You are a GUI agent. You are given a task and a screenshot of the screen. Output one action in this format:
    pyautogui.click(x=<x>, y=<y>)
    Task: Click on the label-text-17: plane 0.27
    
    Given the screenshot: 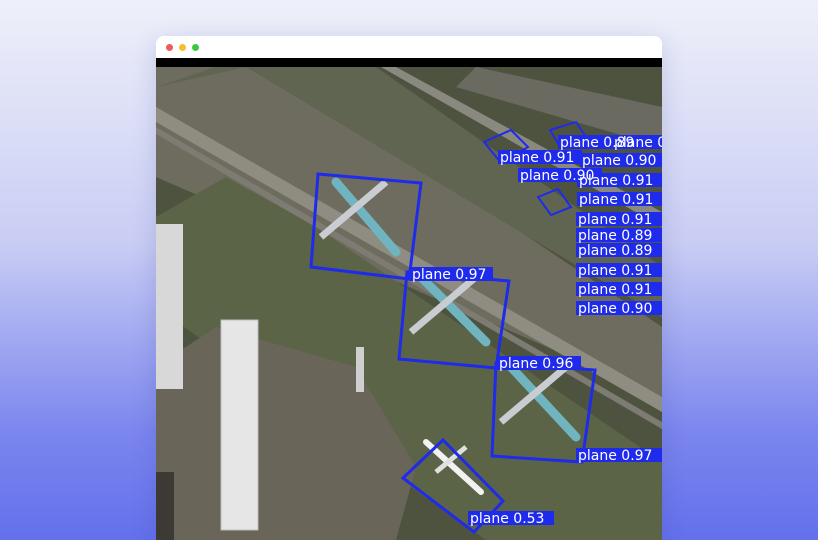 What is the action you would take?
    pyautogui.click(x=638, y=143)
    